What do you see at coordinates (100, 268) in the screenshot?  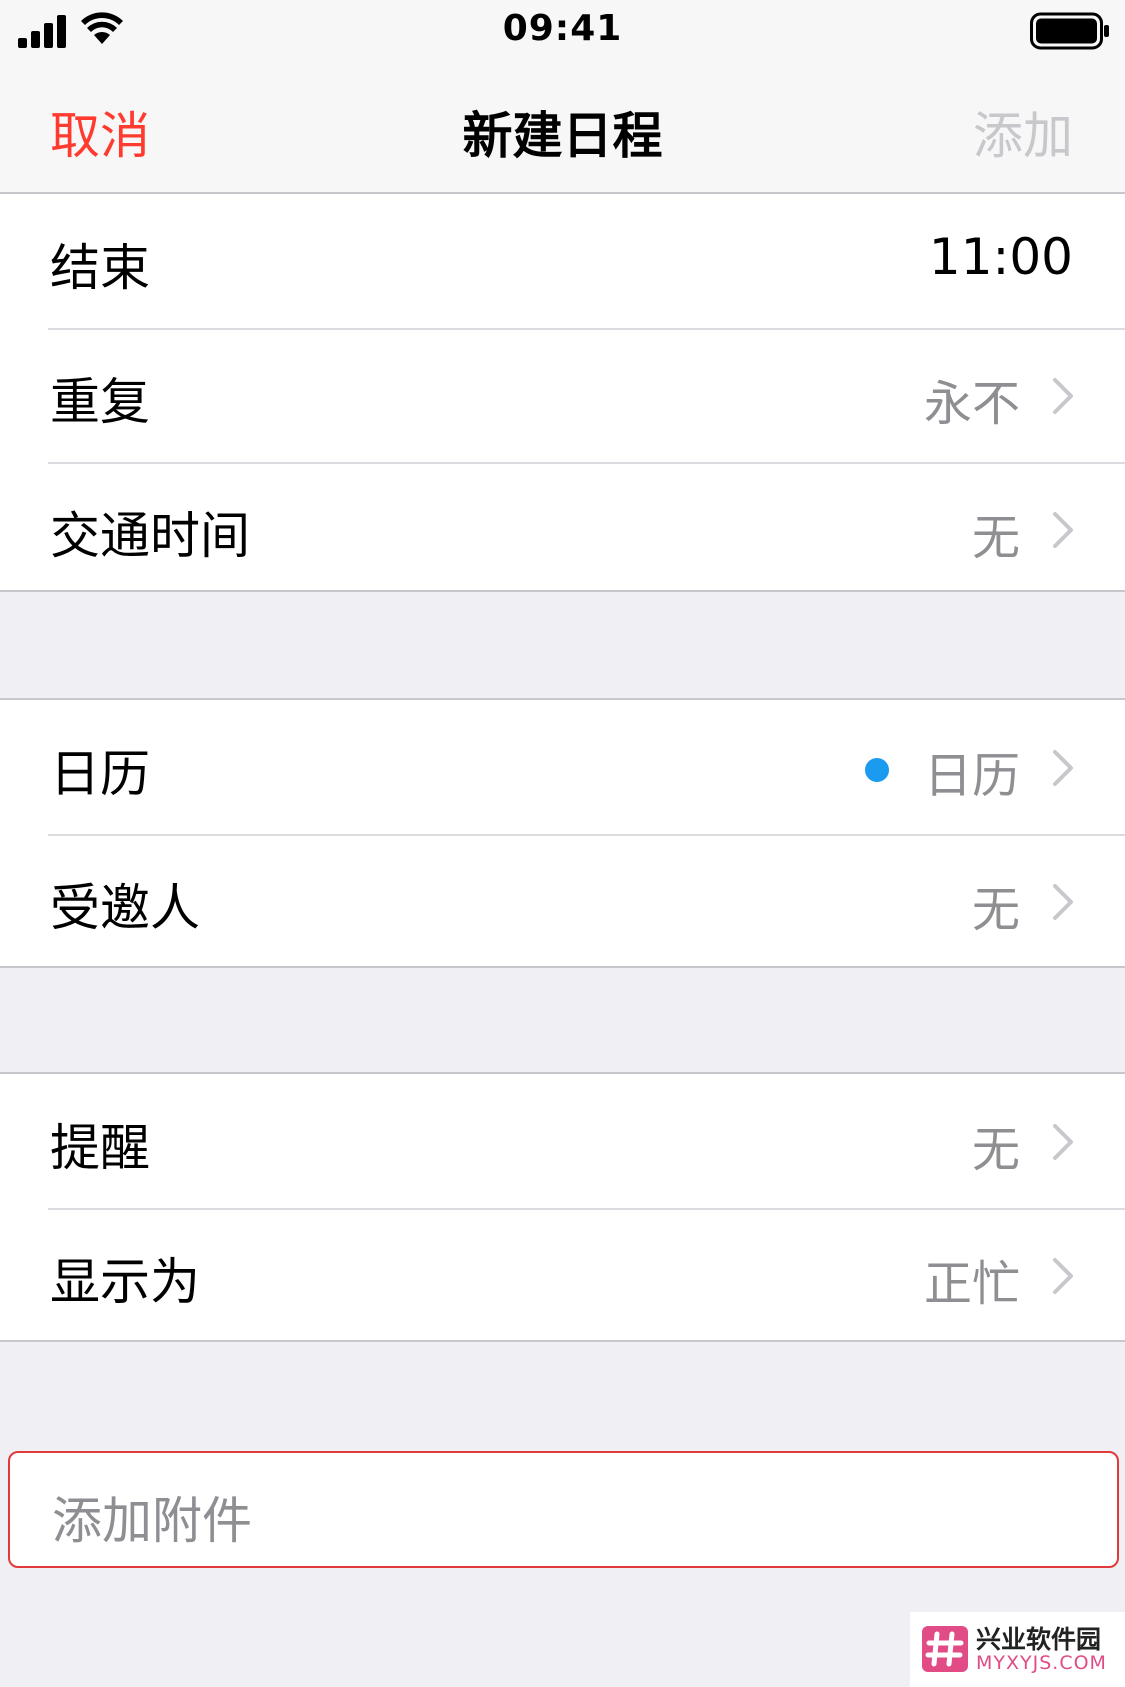 I see `end-time-label: 结束` at bounding box center [100, 268].